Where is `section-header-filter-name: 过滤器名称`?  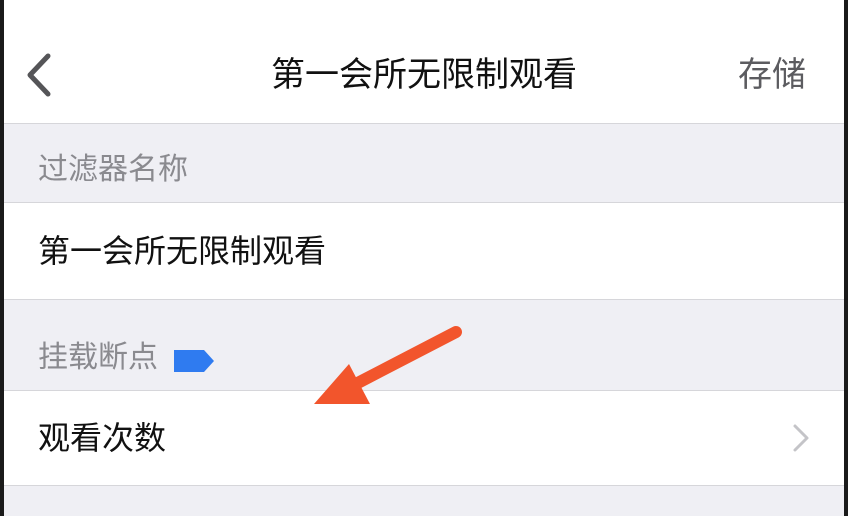 section-header-filter-name: 过滤器名称 is located at coordinates (424, 163).